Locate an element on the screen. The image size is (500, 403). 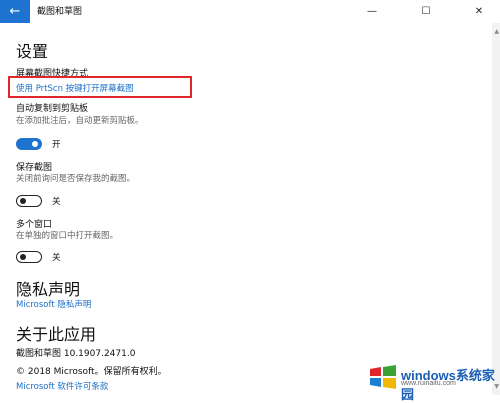
maximize-button: ☐ is located at coordinates (426, 11).